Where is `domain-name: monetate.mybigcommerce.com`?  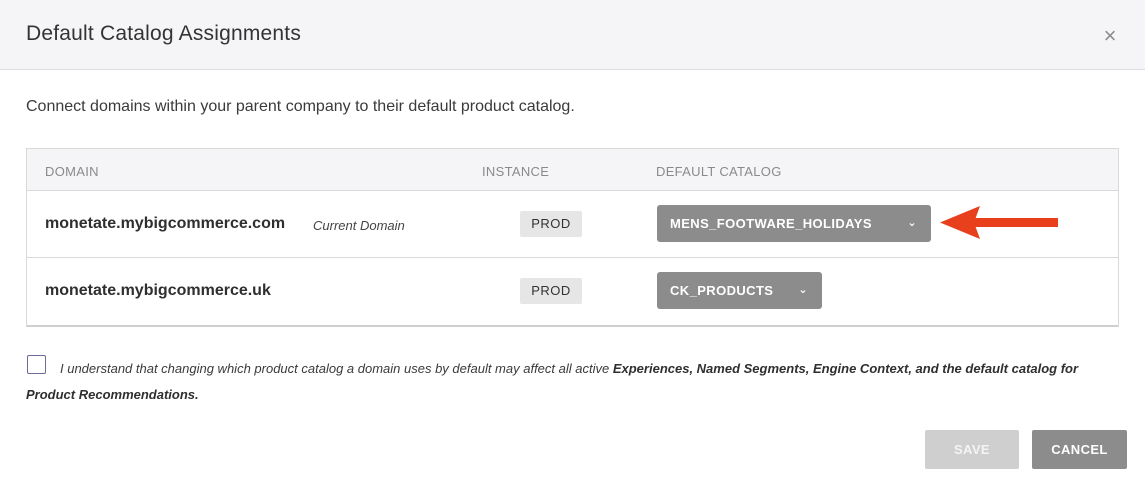 domain-name: monetate.mybigcommerce.com is located at coordinates (165, 223).